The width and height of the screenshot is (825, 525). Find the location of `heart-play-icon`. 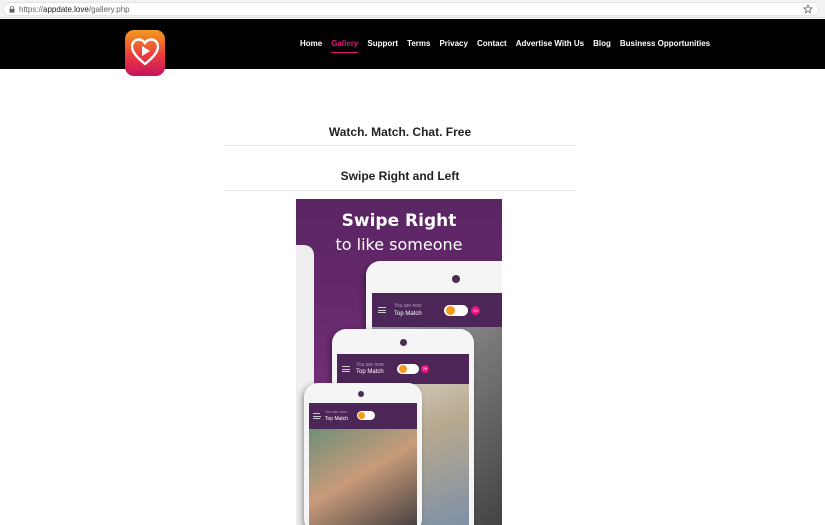

heart-play-icon is located at coordinates (145, 52).